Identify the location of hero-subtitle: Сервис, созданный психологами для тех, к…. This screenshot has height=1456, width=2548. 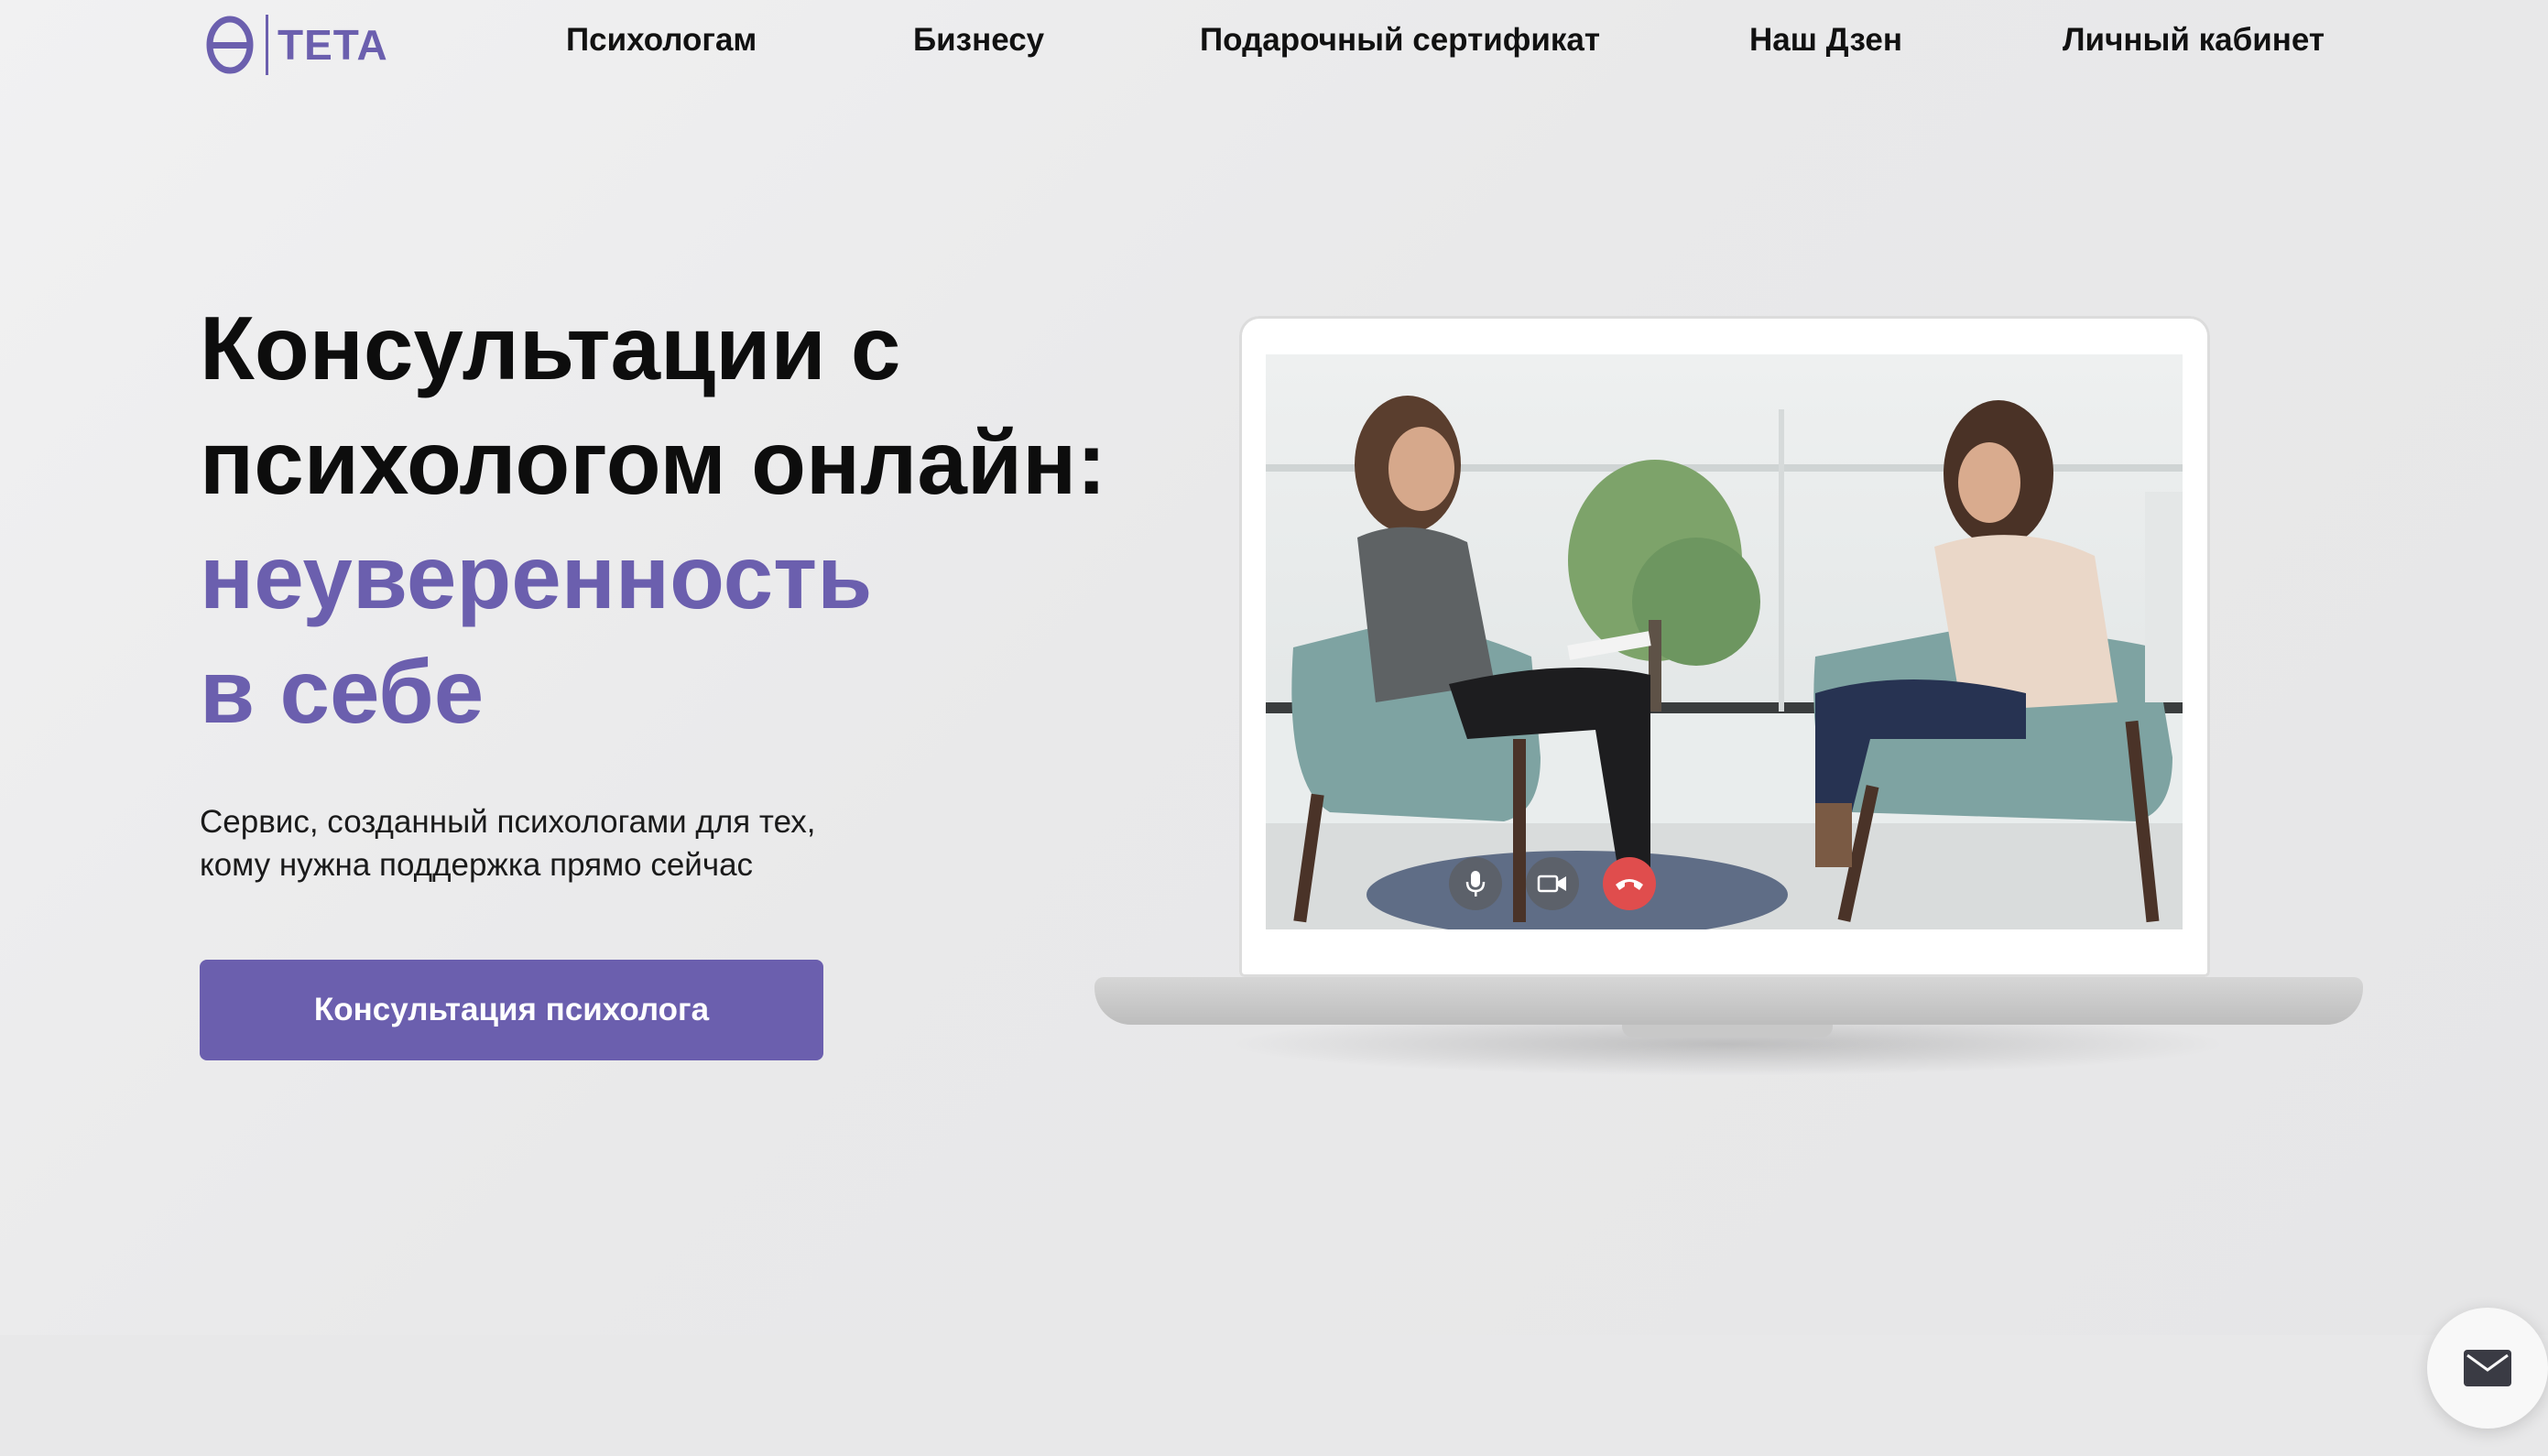
(566, 843).